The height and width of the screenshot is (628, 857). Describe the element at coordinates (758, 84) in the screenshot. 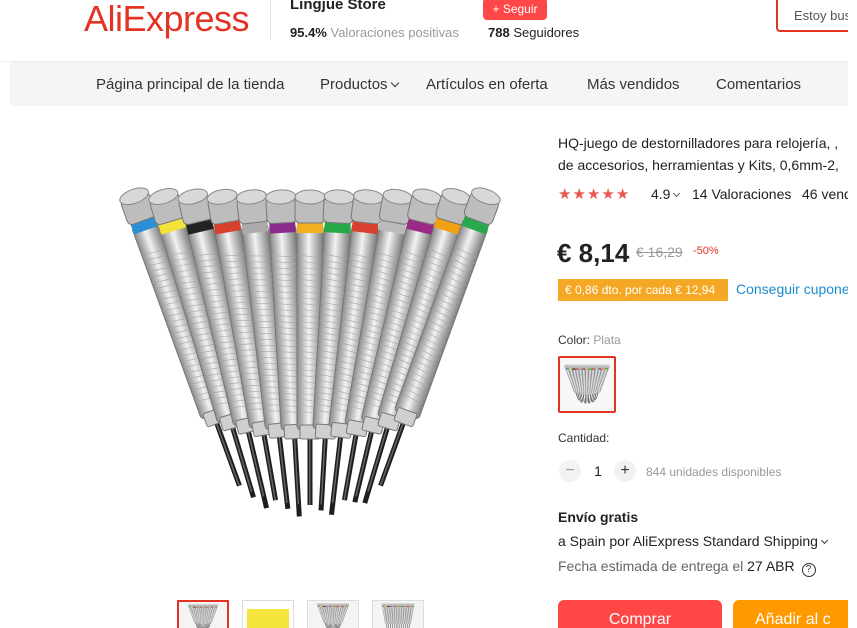

I see `nav-reviews: Comentarios` at that location.